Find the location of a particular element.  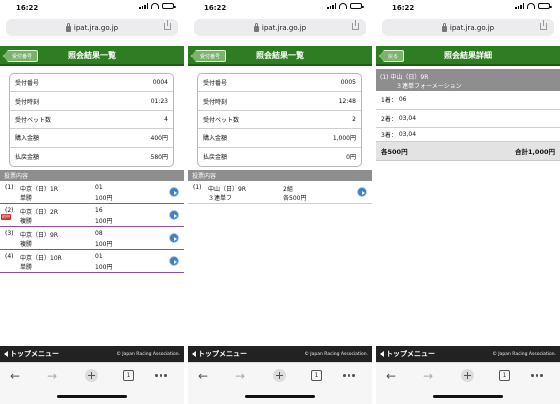

pick-row: 2着： 03,04 is located at coordinates (468, 119).